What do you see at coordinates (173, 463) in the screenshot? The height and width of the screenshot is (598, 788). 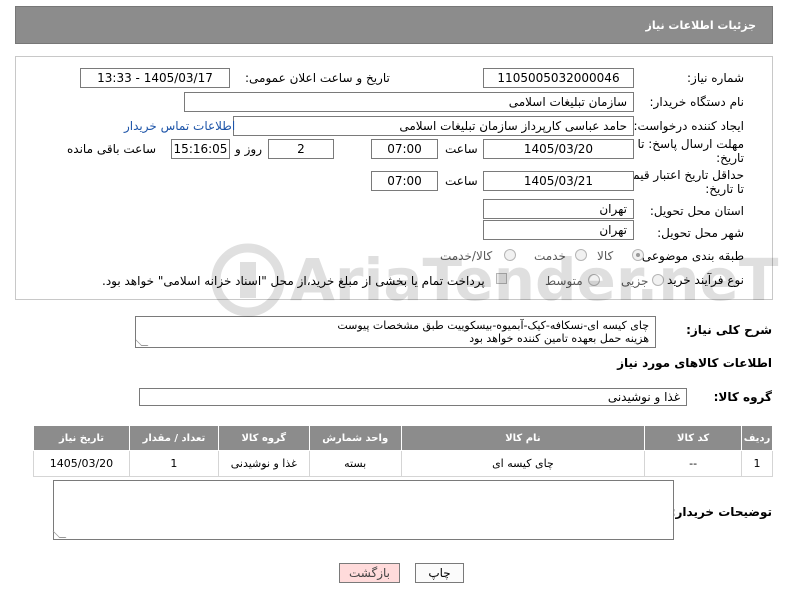 I see `cell-quantity: 1` at bounding box center [173, 463].